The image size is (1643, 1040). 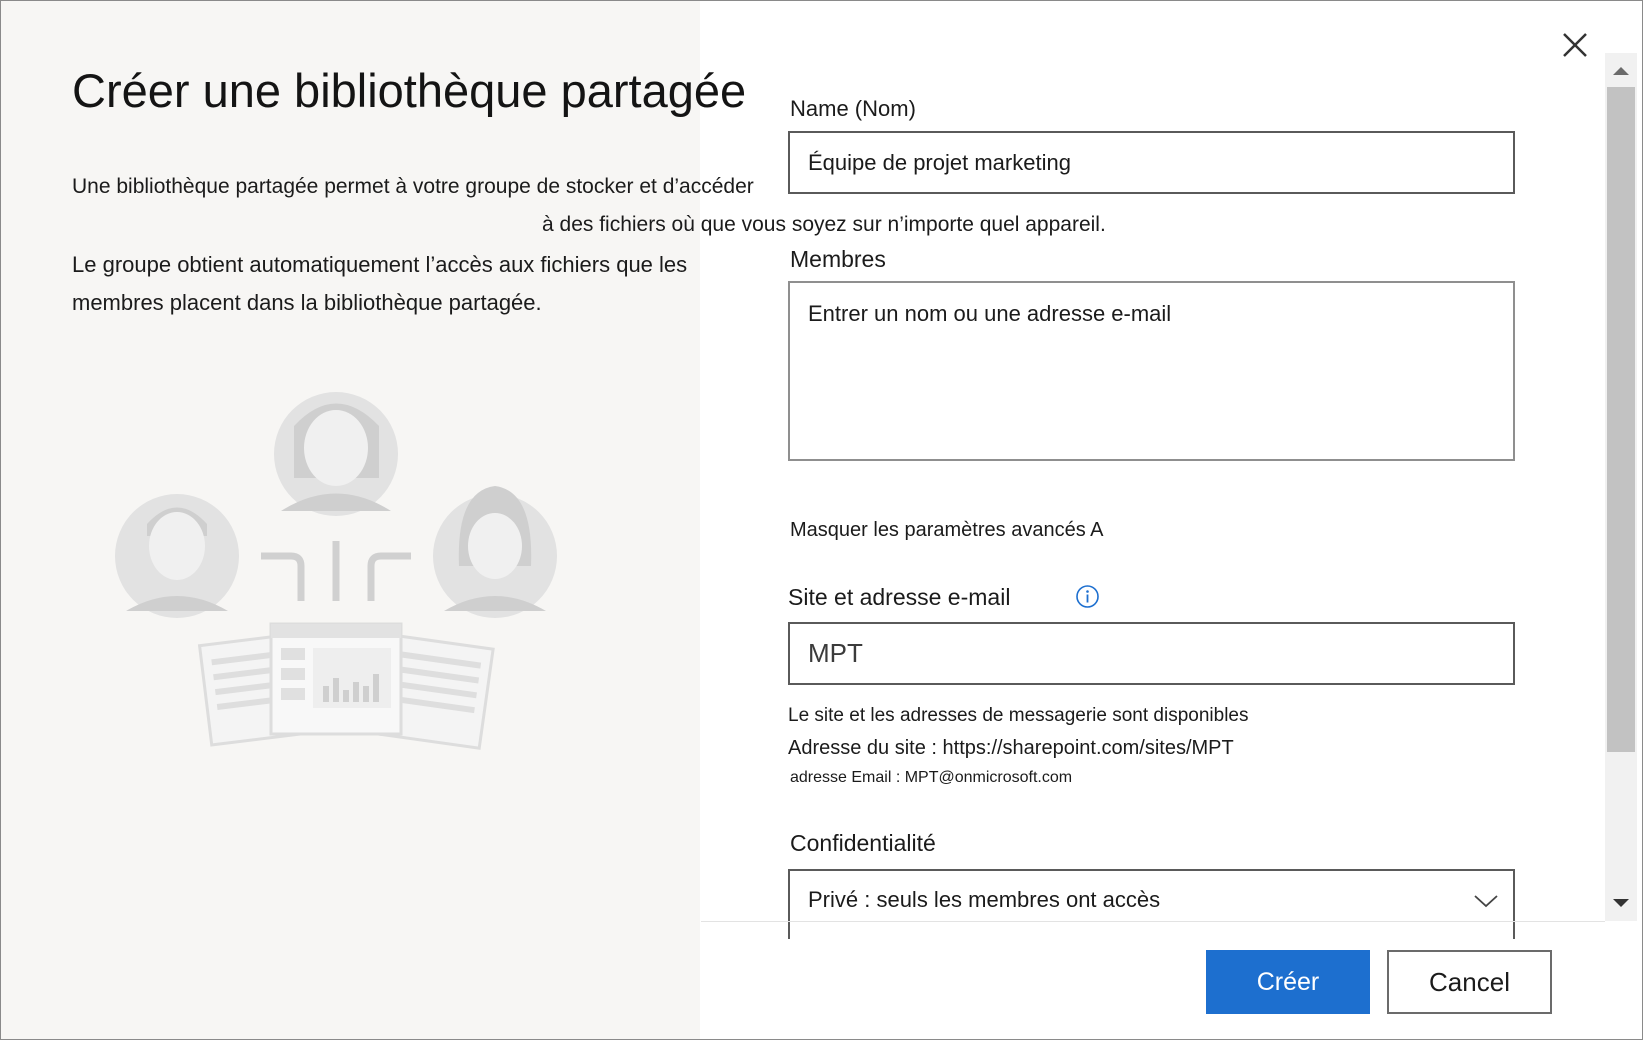 I want to click on shared-library-illustration, so click(x=336, y=571).